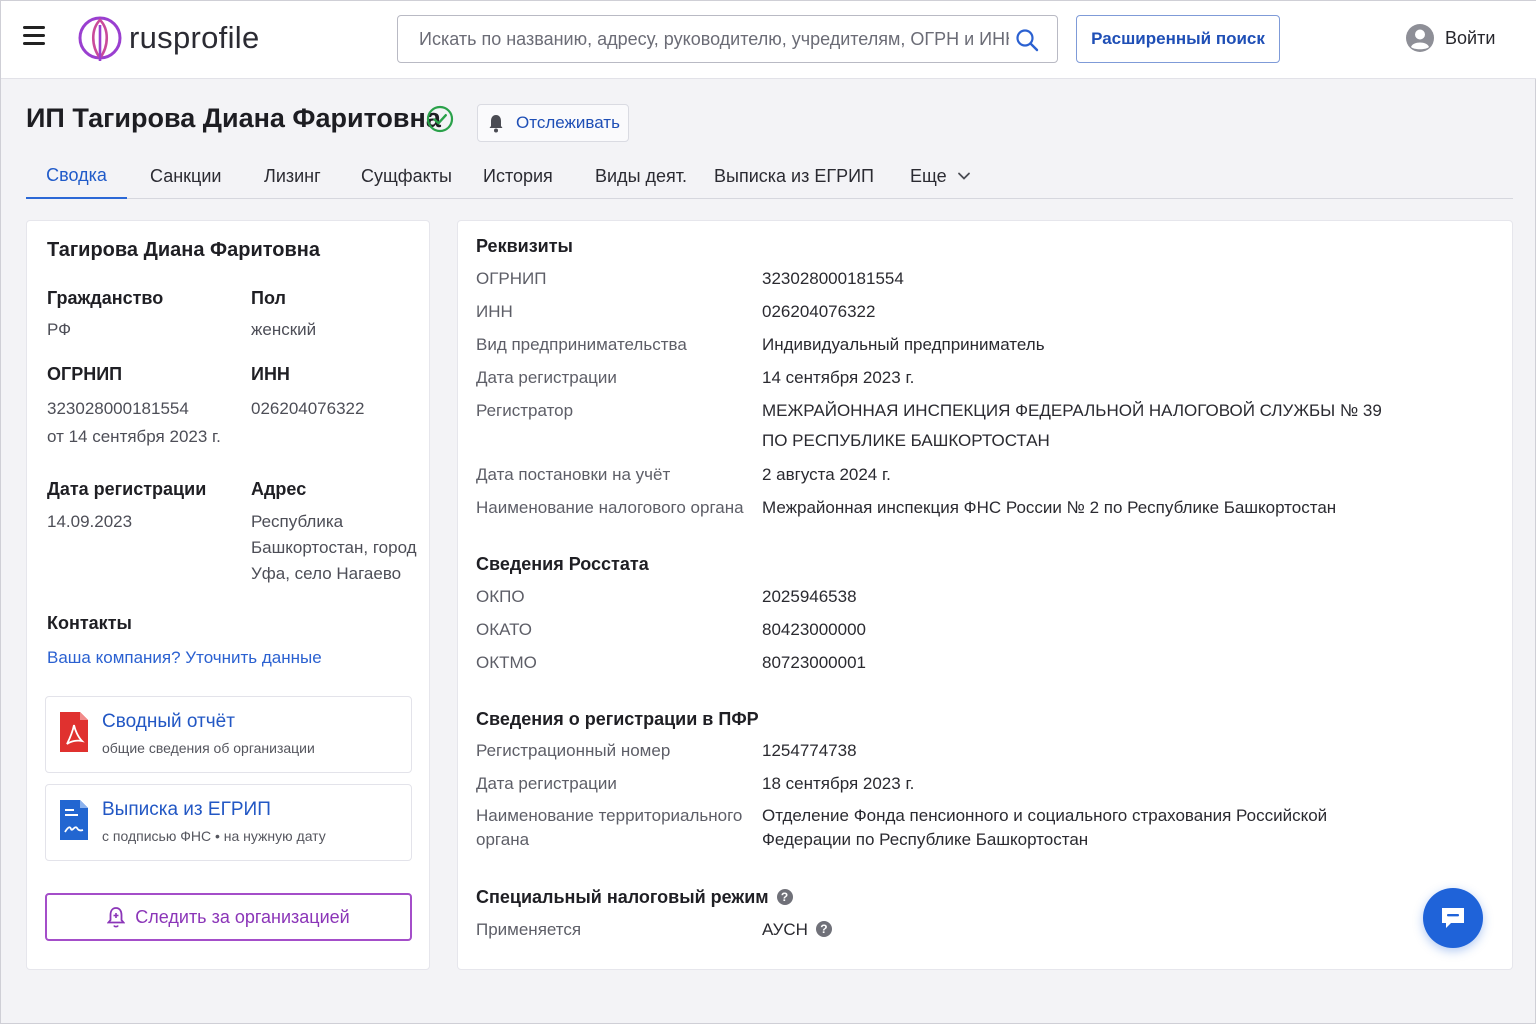 The width and height of the screenshot is (1536, 1024). What do you see at coordinates (838, 783) in the screenshot?
I see `pfr-value: 18 сентября 2023 г.` at bounding box center [838, 783].